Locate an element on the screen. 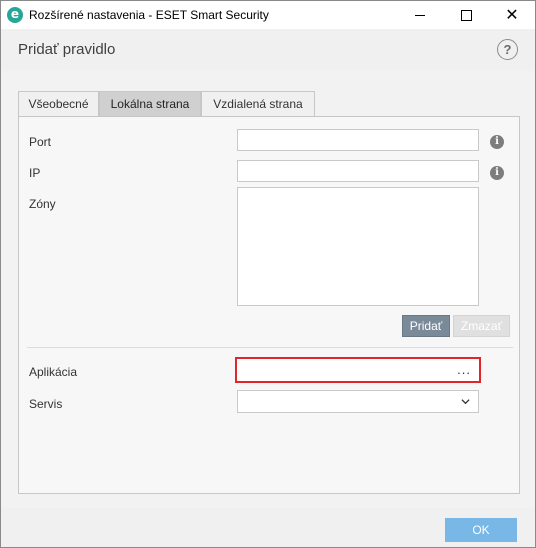  dialog-footer: OK is located at coordinates (268, 527).